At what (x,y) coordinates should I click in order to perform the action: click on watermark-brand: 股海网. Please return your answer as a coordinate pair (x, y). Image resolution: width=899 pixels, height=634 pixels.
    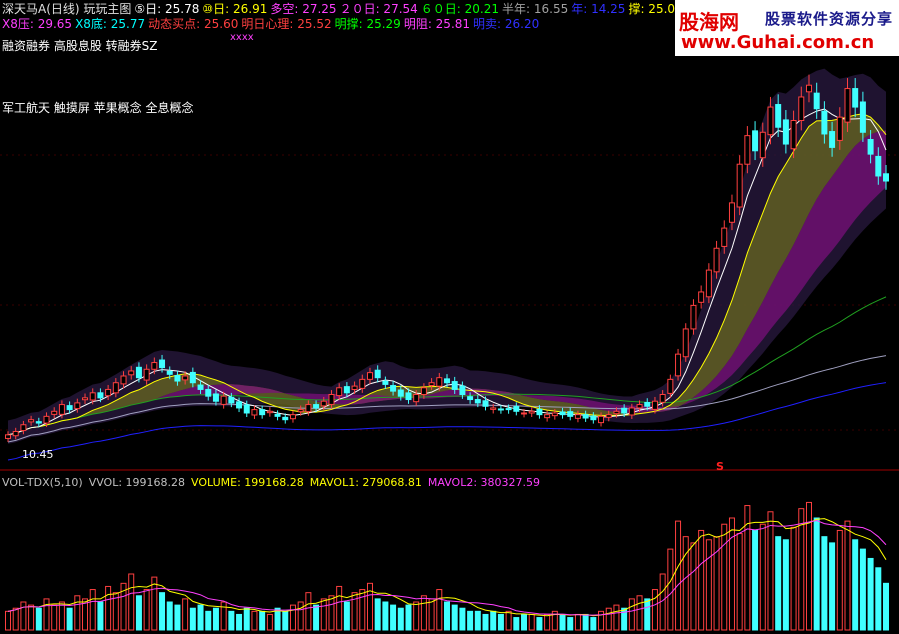
    Looking at the image, I should click on (709, 22).